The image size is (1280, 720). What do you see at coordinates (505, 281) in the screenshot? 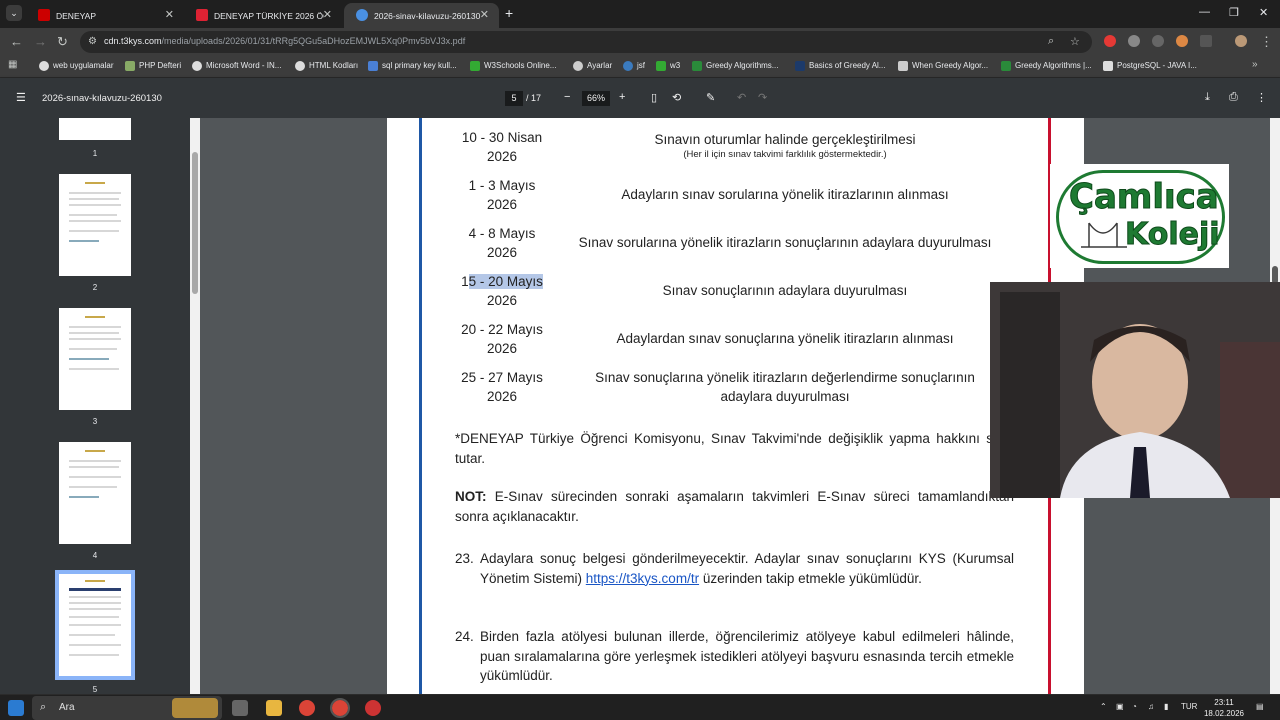
I see `text-selection-highlight: 5 - 20 Mayıs` at bounding box center [505, 281].